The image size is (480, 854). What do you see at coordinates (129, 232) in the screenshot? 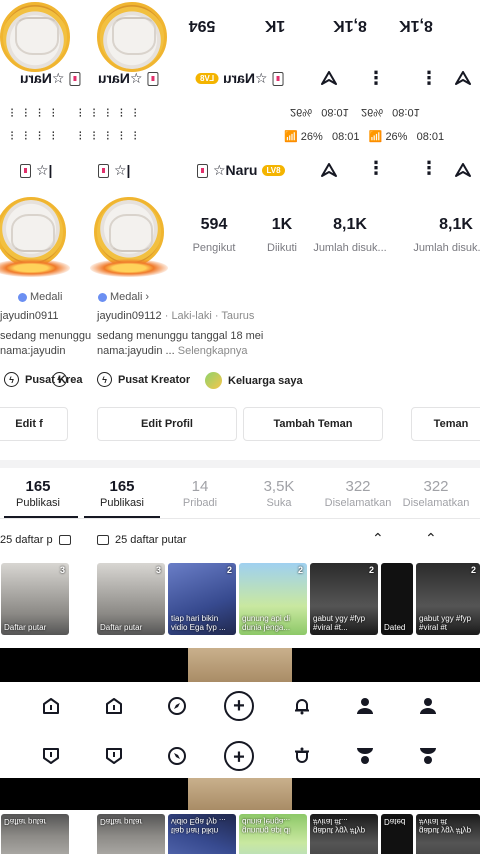
I see `avatar` at bounding box center [129, 232].